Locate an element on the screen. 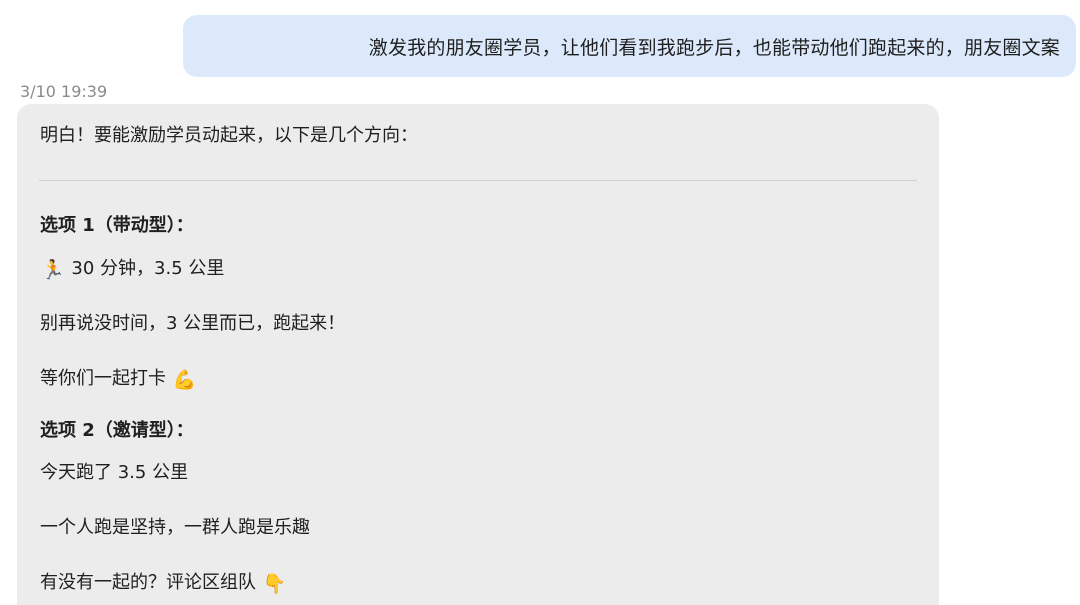 Image resolution: width=1080 pixels, height=605 pixels. reply-intro: 明白！要能激励学员动起来，以下是几个方向： is located at coordinates (229, 135).